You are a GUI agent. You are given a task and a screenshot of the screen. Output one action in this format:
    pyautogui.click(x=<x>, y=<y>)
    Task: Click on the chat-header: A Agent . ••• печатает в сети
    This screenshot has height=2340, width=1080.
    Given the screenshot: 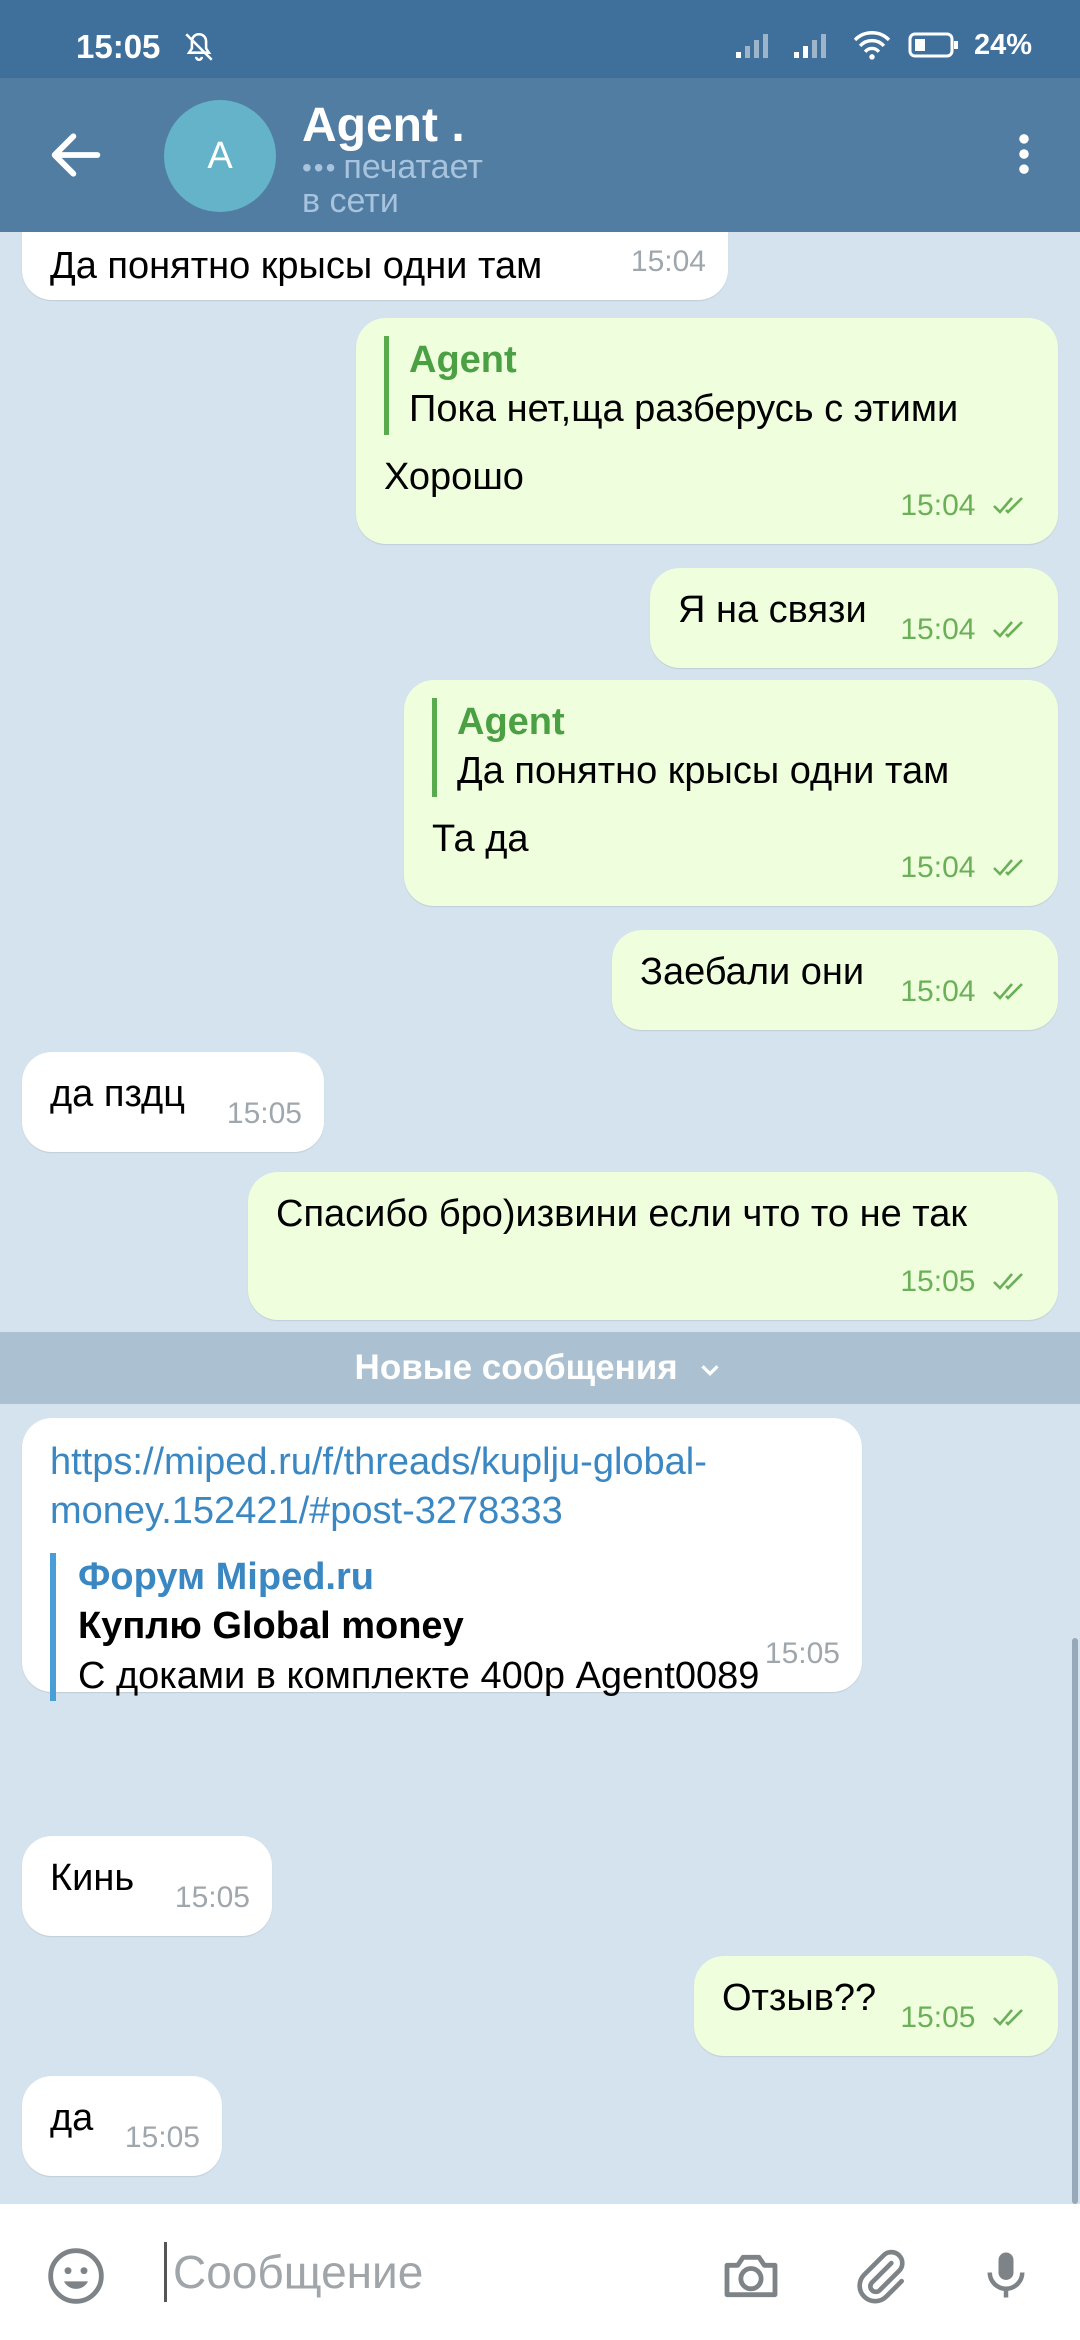 What is the action you would take?
    pyautogui.click(x=540, y=155)
    